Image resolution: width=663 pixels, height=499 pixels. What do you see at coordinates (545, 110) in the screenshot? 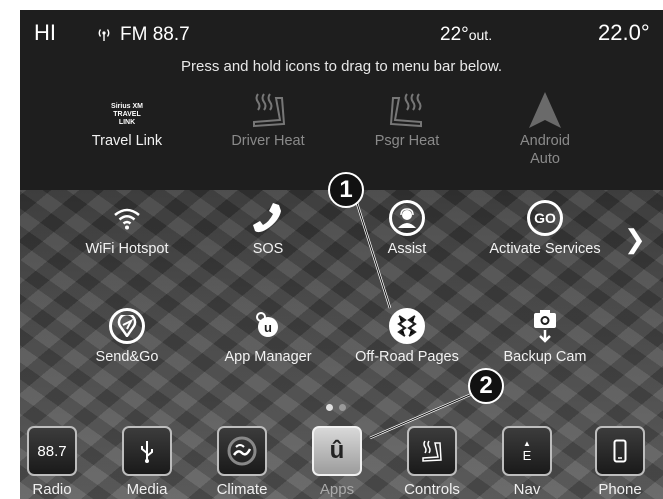
I see `android-auto-icon` at bounding box center [545, 110].